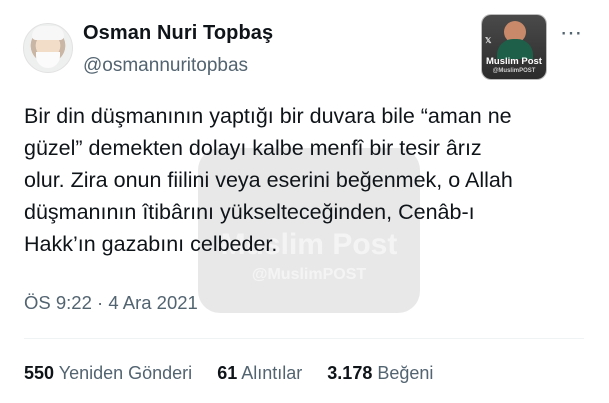 The image size is (609, 403). What do you see at coordinates (514, 61) in the screenshot?
I see `logo-brand-text: Muslim Post` at bounding box center [514, 61].